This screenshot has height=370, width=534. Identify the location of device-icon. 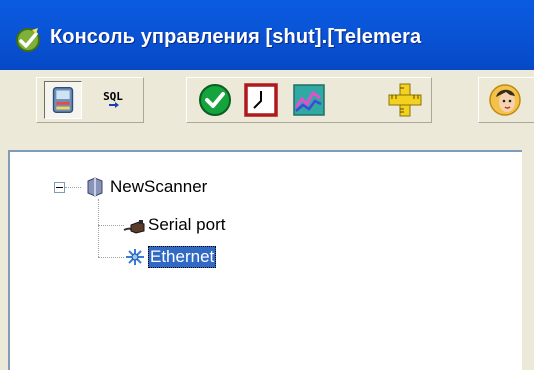
(63, 100).